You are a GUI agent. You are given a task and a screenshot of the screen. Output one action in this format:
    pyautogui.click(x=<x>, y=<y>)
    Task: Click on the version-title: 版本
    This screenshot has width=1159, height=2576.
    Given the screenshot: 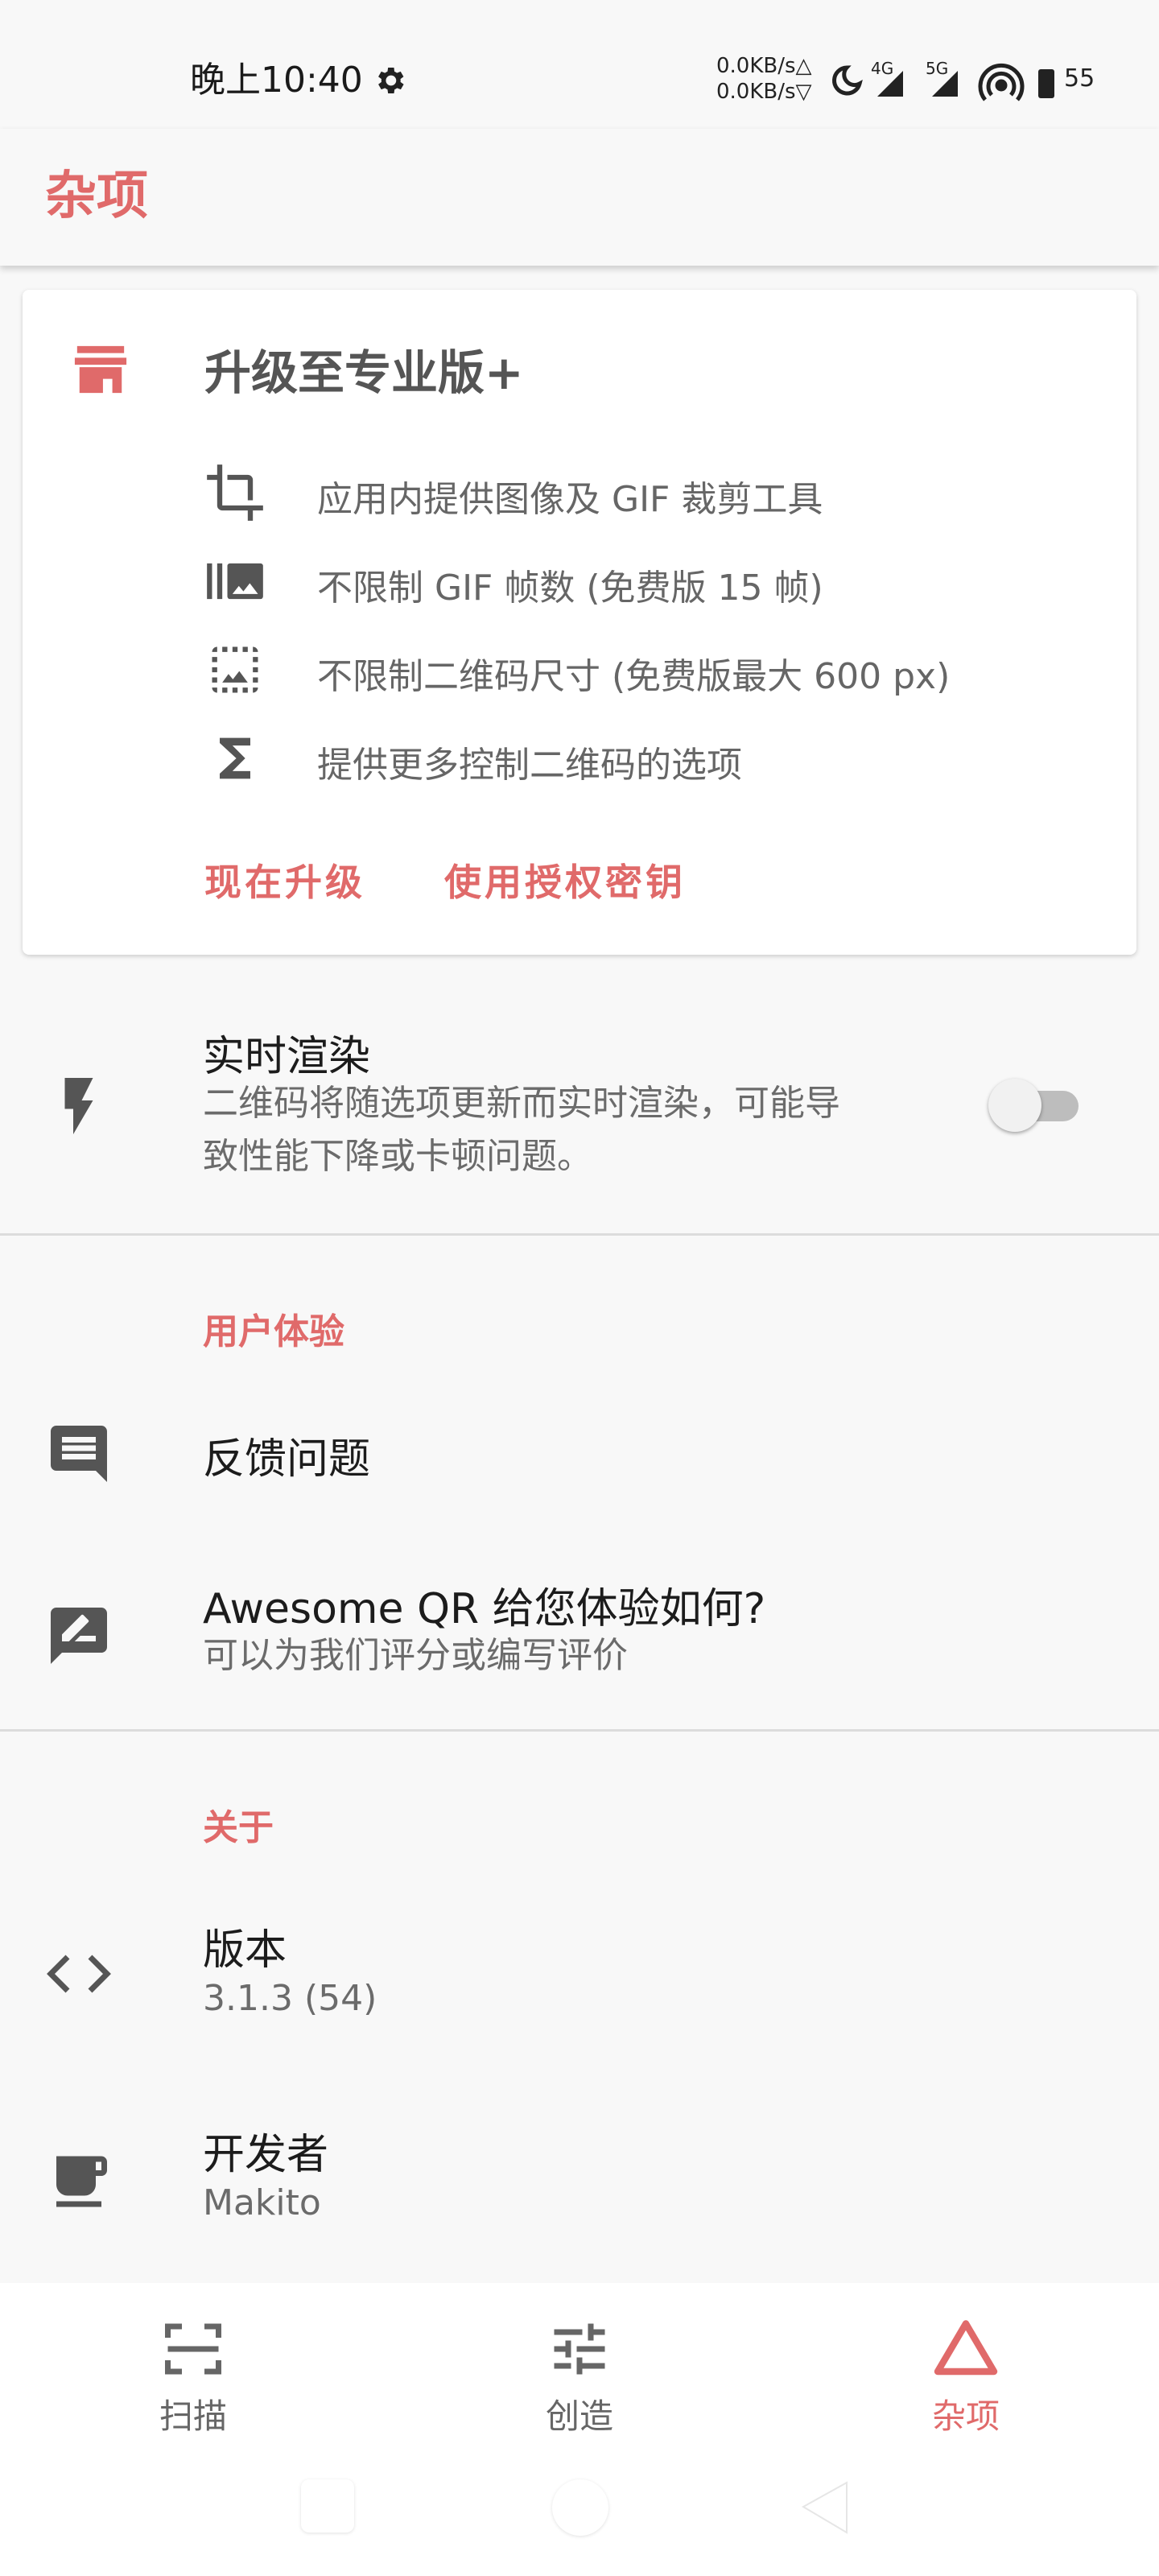 What is the action you would take?
    pyautogui.click(x=245, y=1950)
    